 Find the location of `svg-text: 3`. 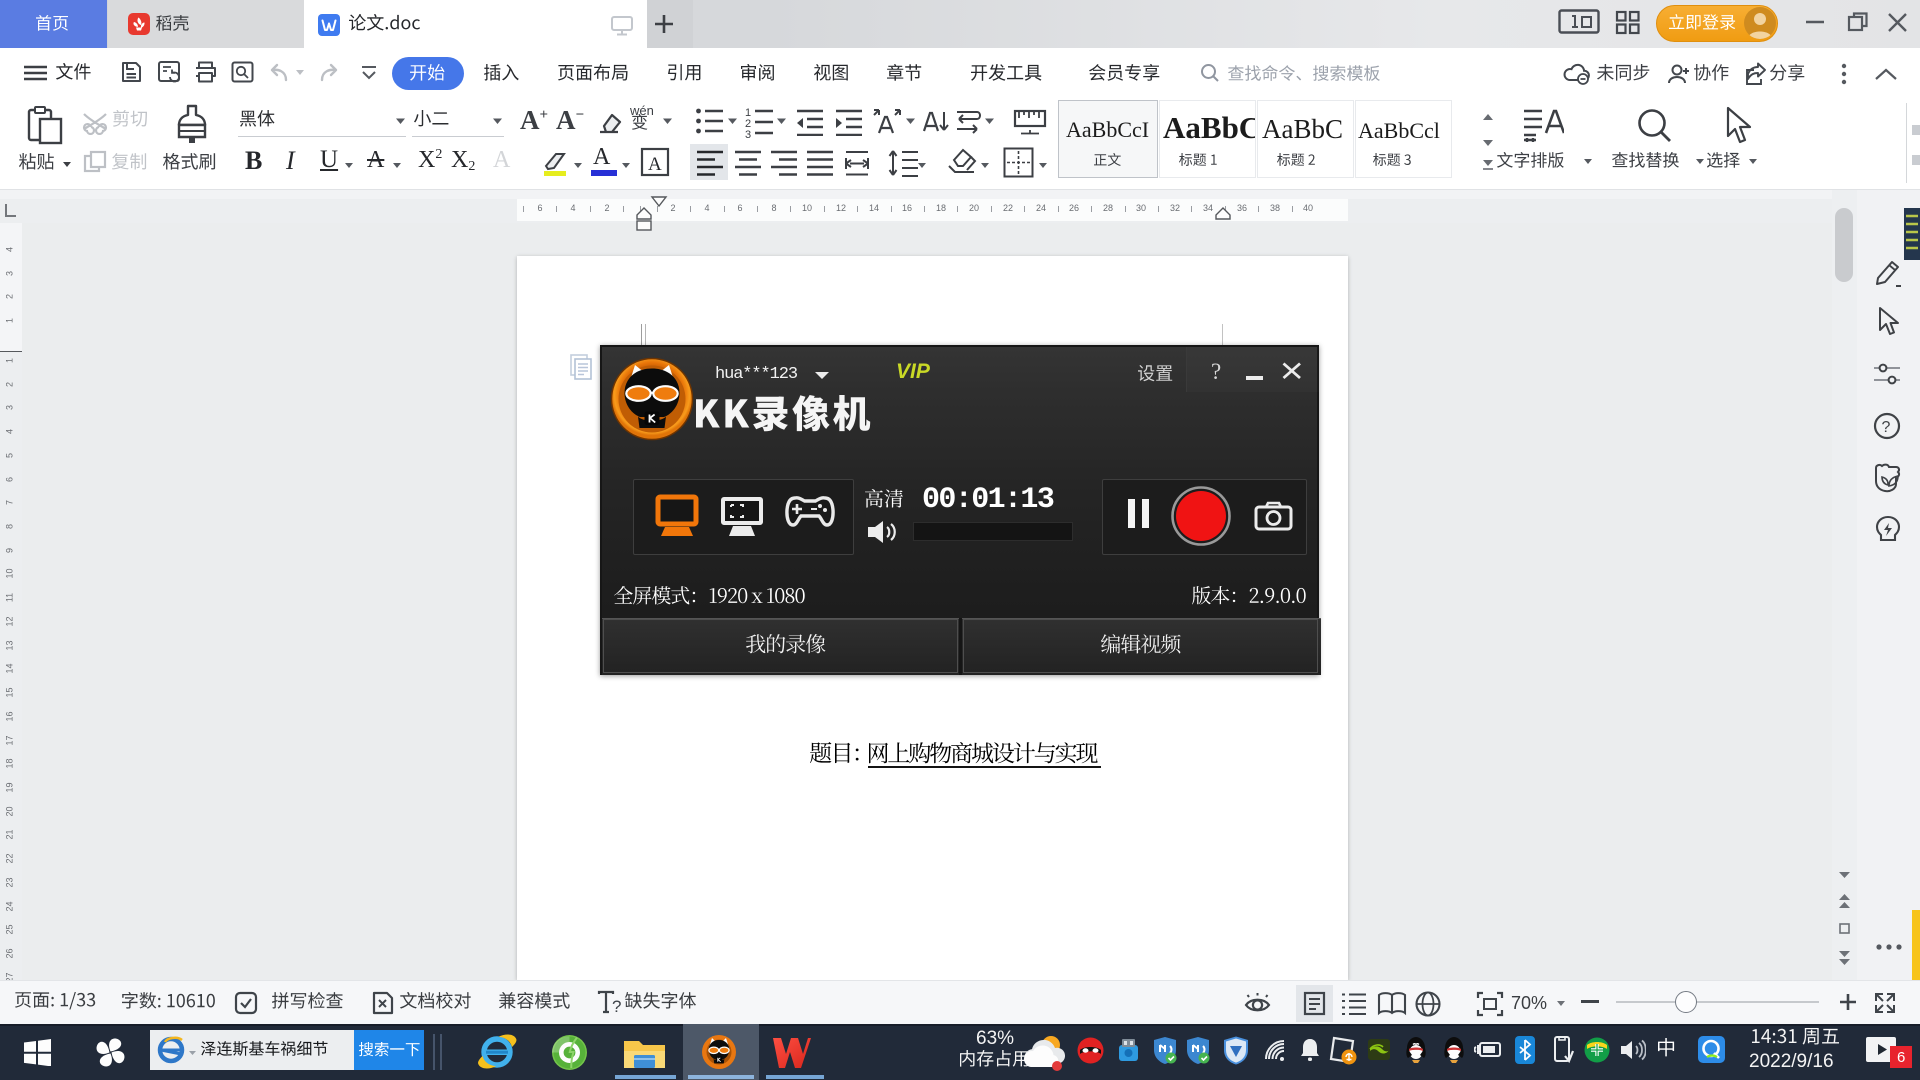

svg-text: 3 is located at coordinates (748, 134).